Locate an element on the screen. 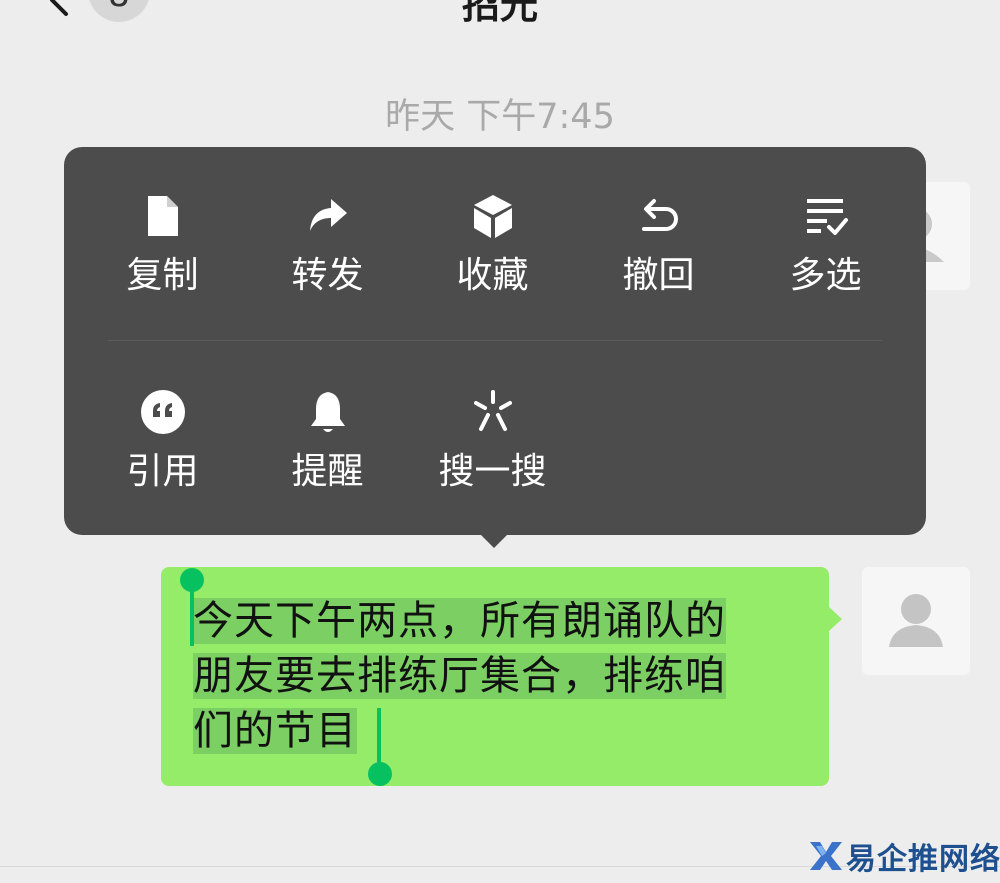  menu-item-copy: 复制 is located at coordinates (162, 256).